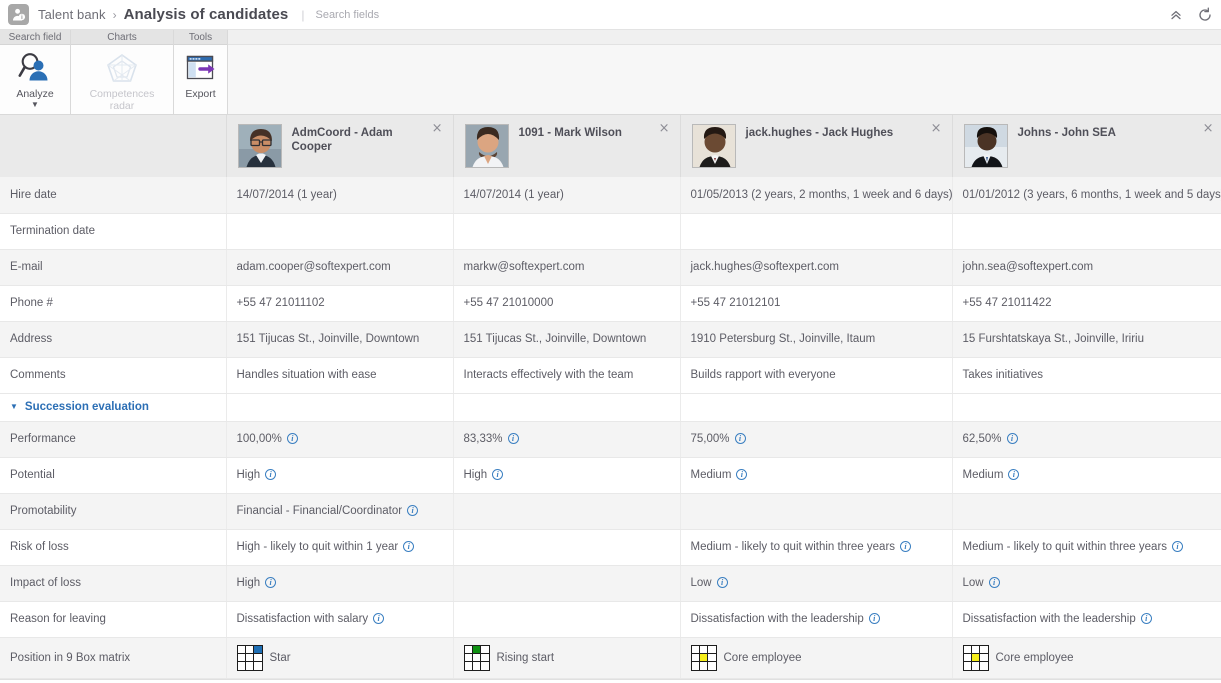  Describe the element at coordinates (508, 303) in the screenshot. I see `cell-value: +55 47 21010000` at that location.